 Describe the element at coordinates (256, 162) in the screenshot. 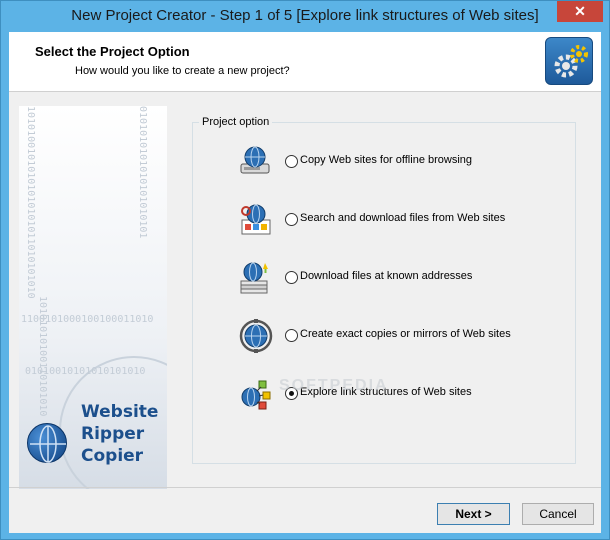

I see `globe-drive-icon` at that location.